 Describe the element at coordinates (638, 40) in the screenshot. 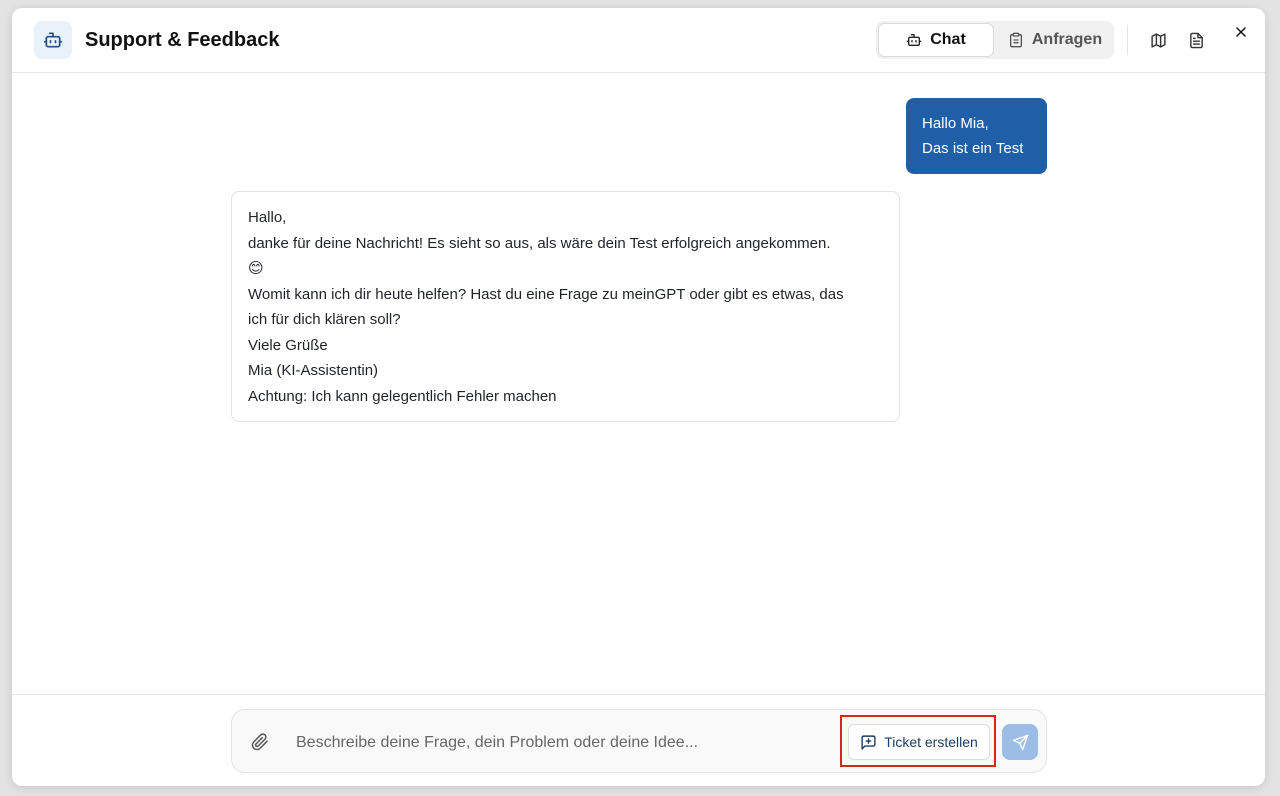

I see `dialog-header: Support & Feedback Chat Anfragen` at that location.